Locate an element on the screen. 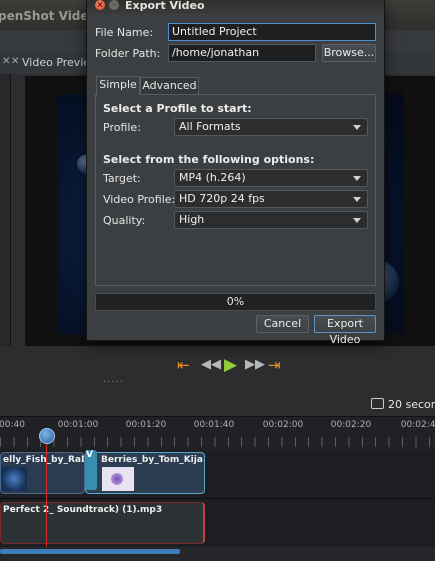 The image size is (435, 561). quality-label: Quality: is located at coordinates (124, 220).